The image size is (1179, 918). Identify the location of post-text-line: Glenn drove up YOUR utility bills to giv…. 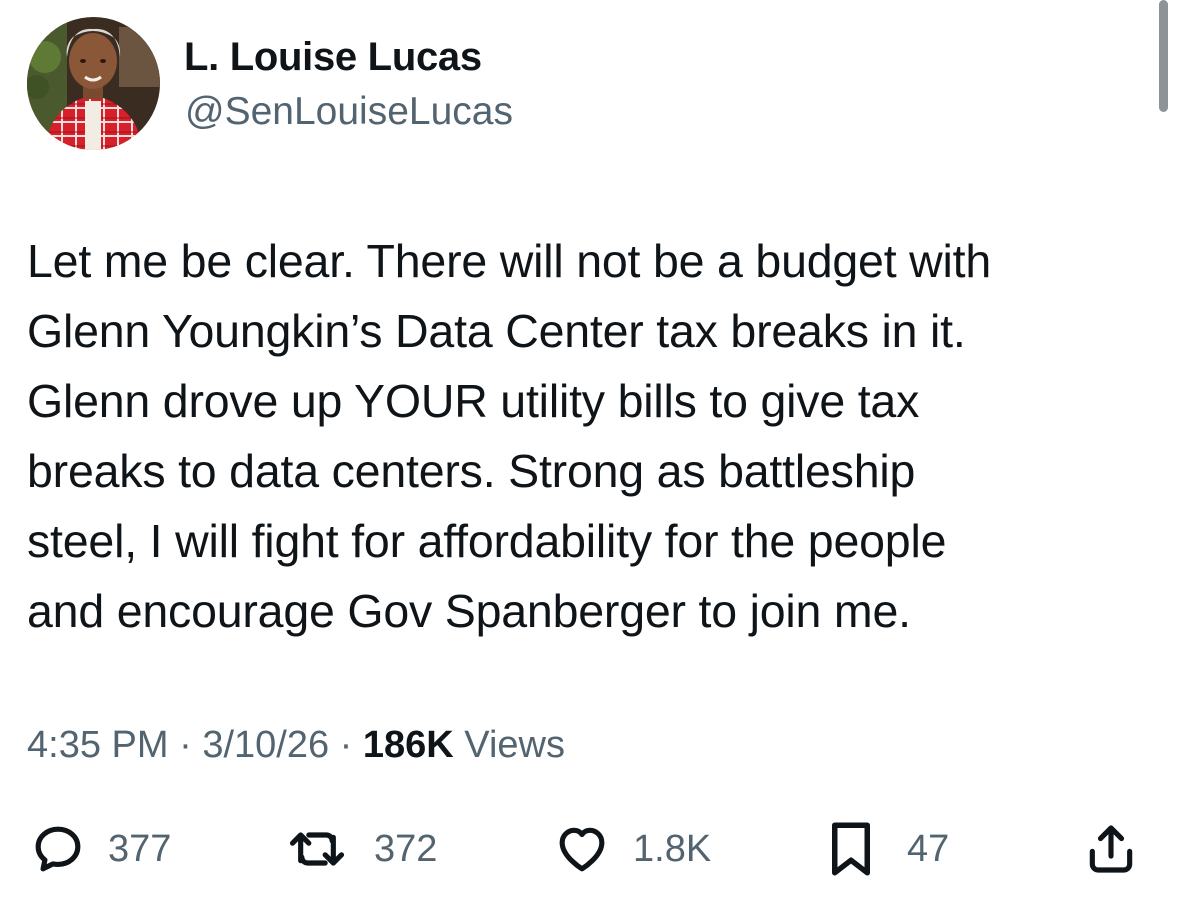
(473, 401).